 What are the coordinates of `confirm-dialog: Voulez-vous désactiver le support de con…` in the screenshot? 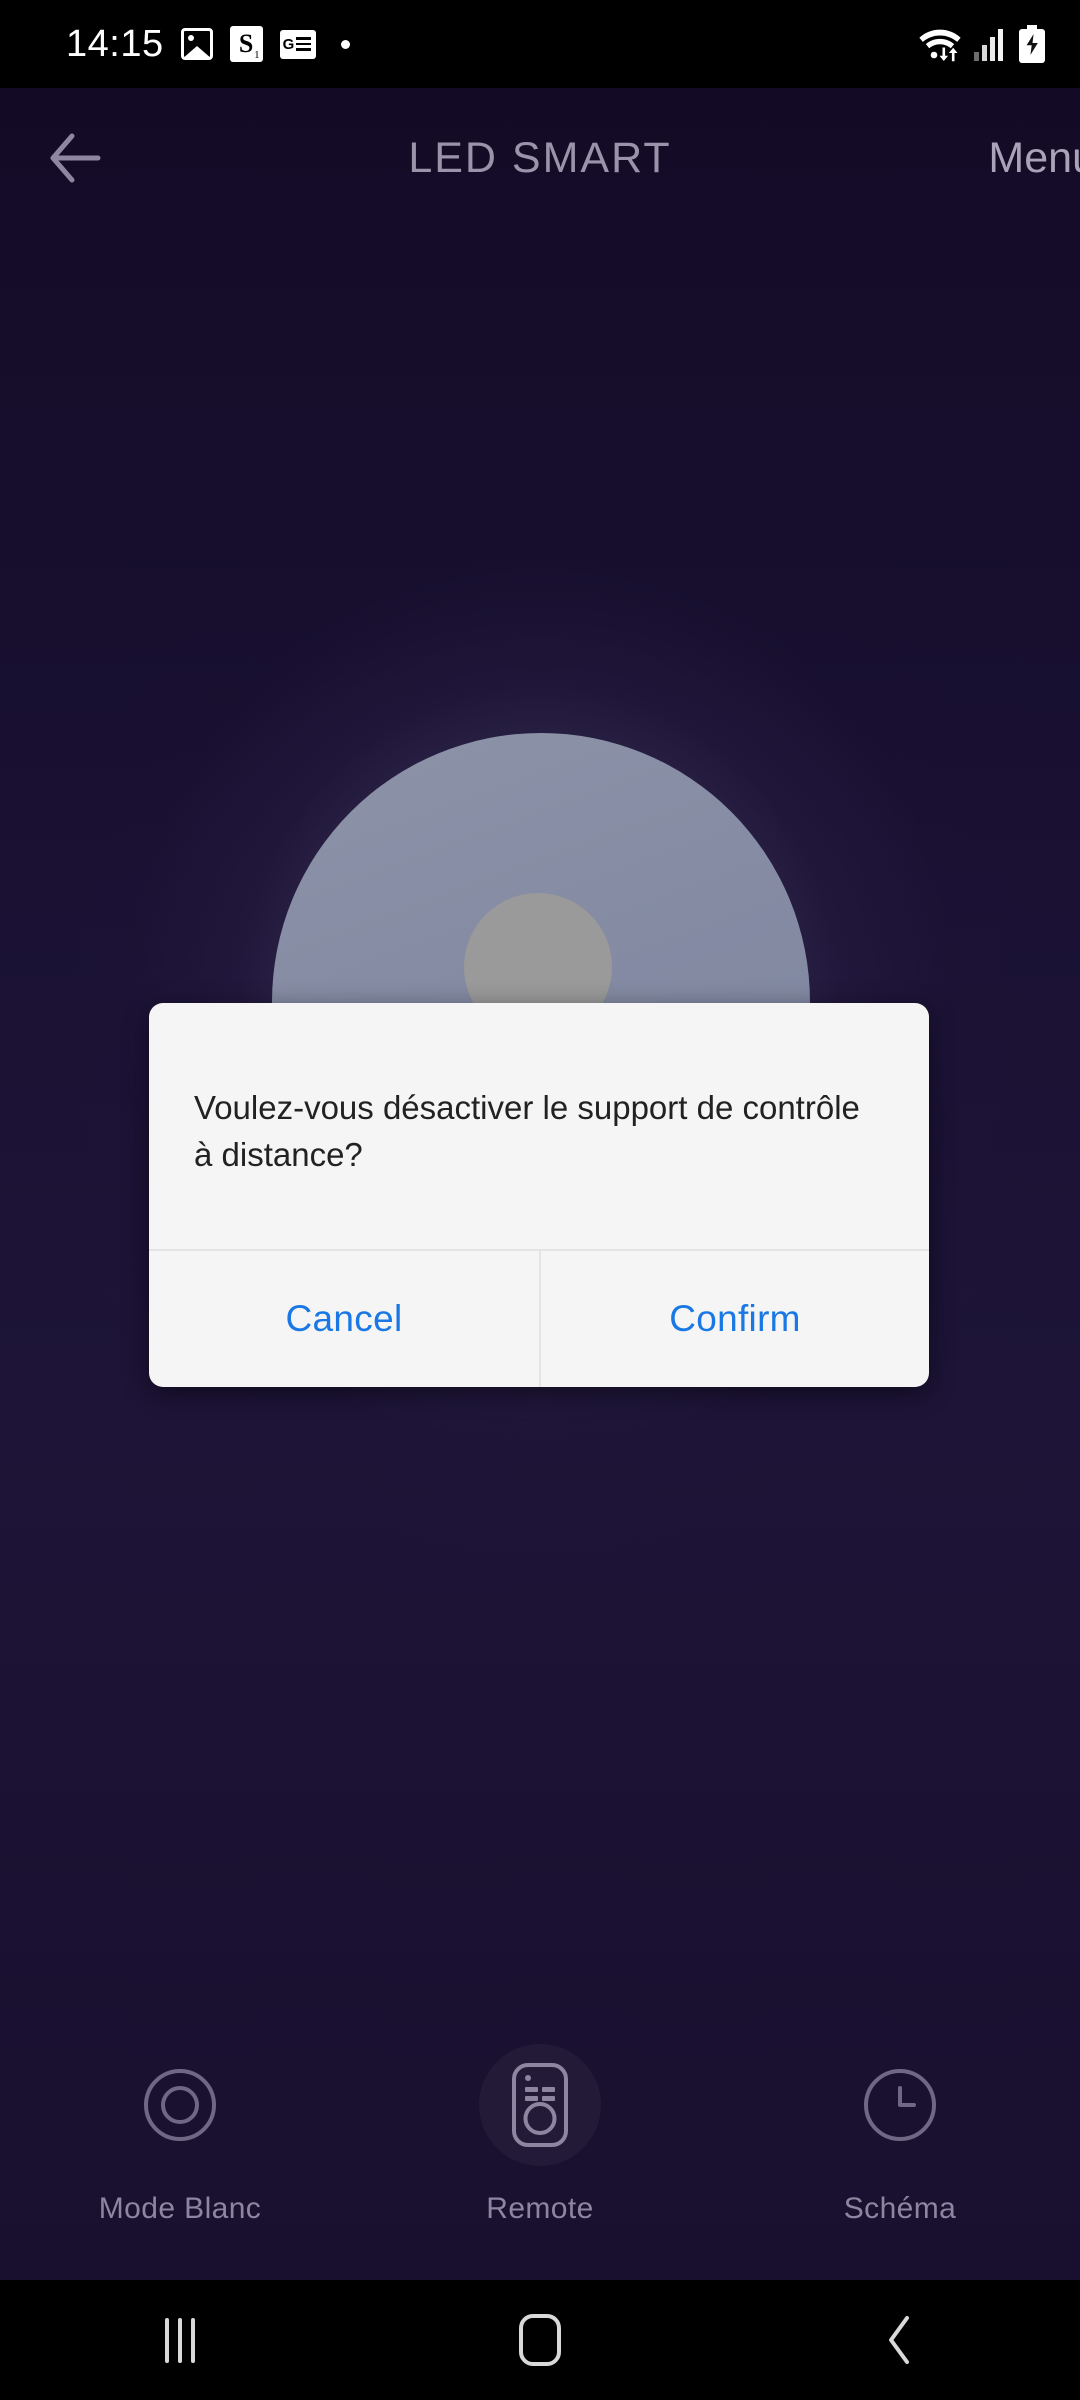 It's located at (539, 1195).